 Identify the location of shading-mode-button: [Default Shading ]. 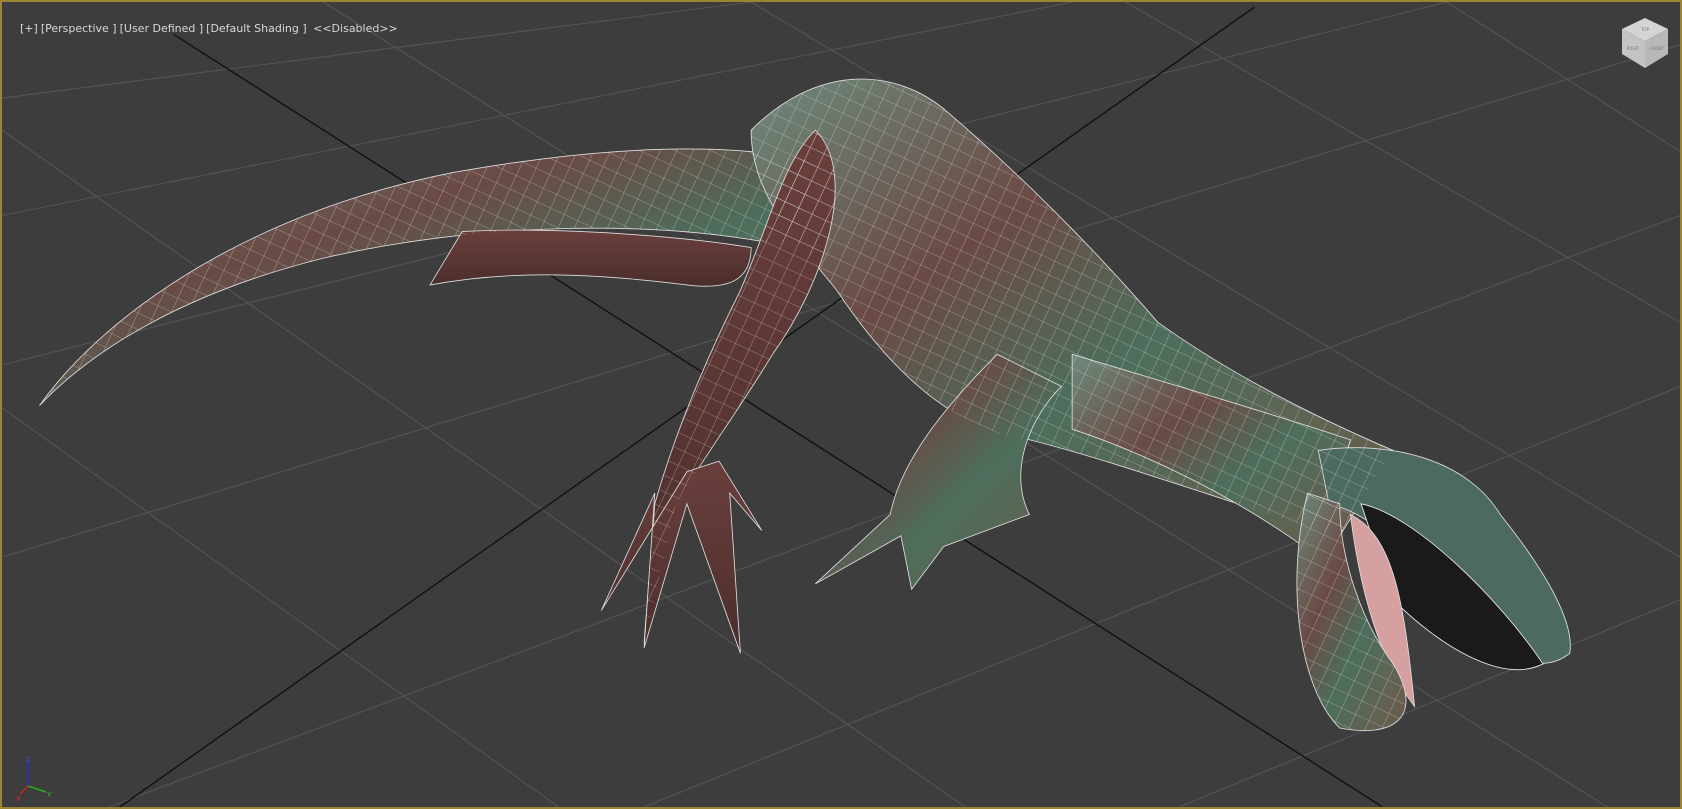
(256, 28).